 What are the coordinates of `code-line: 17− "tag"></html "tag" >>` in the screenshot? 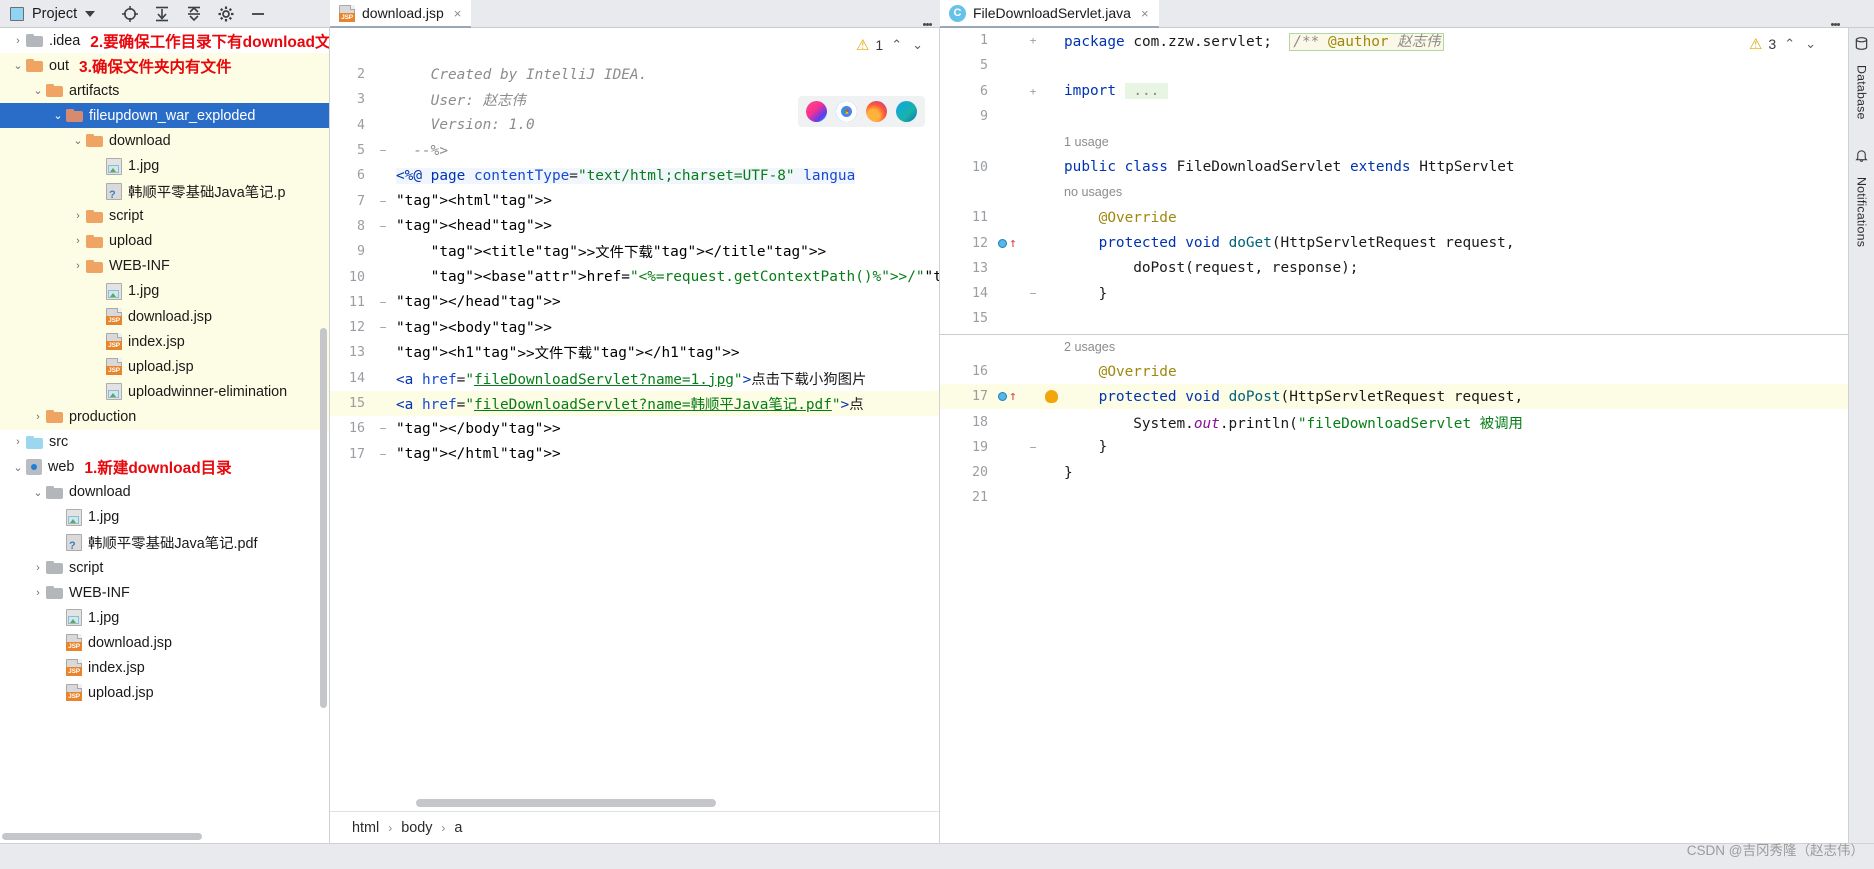 It's located at (634, 453).